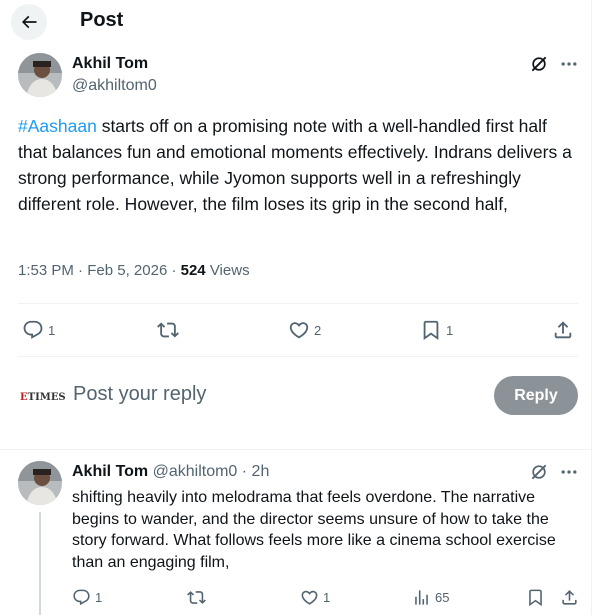 This screenshot has width=592, height=615. What do you see at coordinates (127, 270) in the screenshot?
I see `post-date: Feb 5, 2026` at bounding box center [127, 270].